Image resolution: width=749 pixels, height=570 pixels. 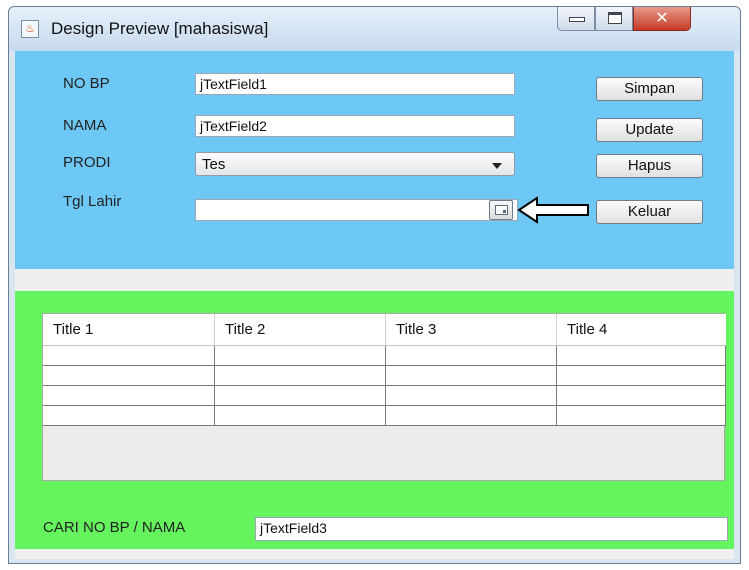 What do you see at coordinates (553, 210) in the screenshot?
I see `arrow-annotation-icon` at bounding box center [553, 210].